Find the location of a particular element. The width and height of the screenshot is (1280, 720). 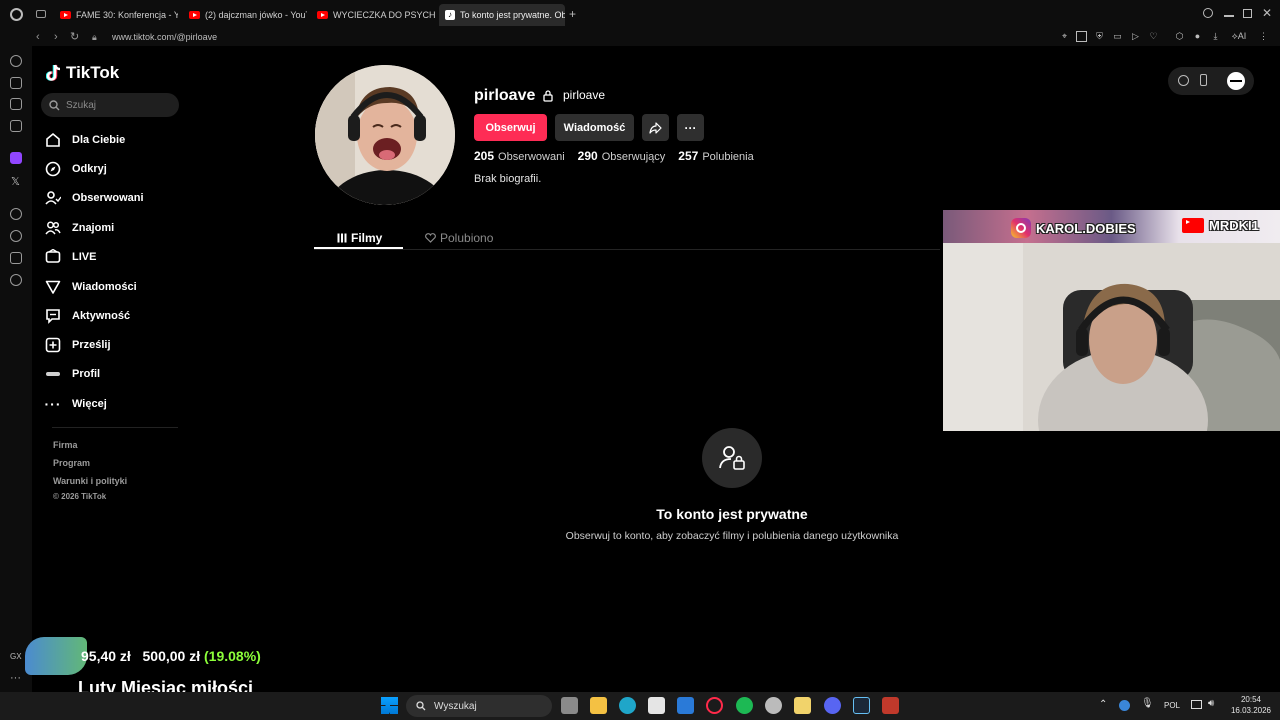

wallet-icon: ● is located at coordinates (1197, 36).